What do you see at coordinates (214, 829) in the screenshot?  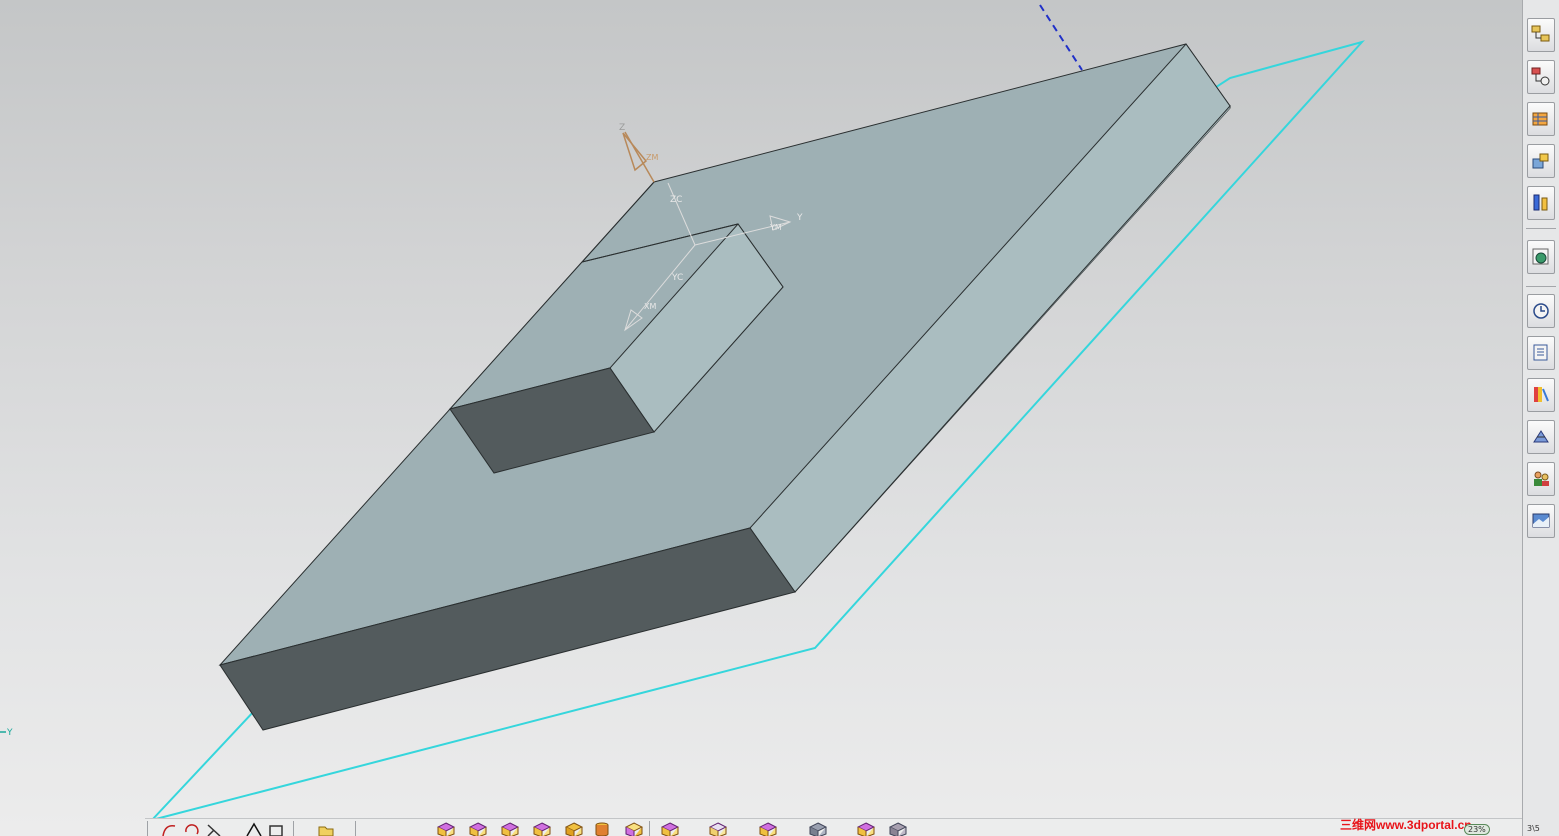 I see `trim-icon` at bounding box center [214, 829].